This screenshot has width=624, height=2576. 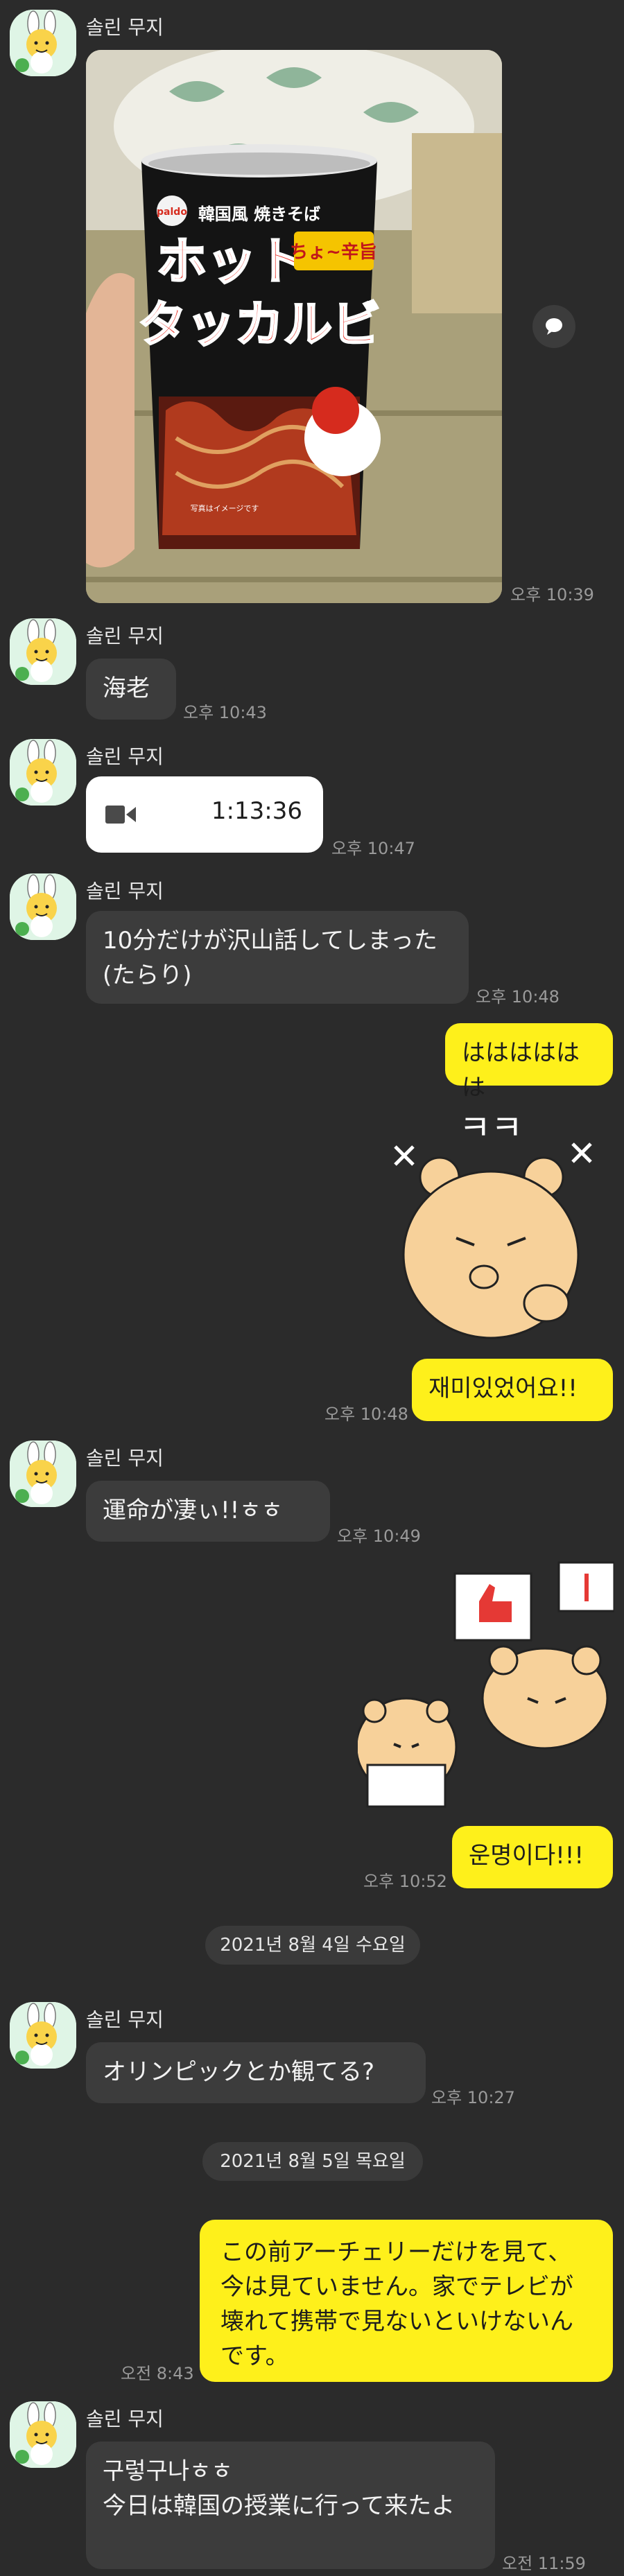 I want to click on video-camera-icon, so click(x=121, y=815).